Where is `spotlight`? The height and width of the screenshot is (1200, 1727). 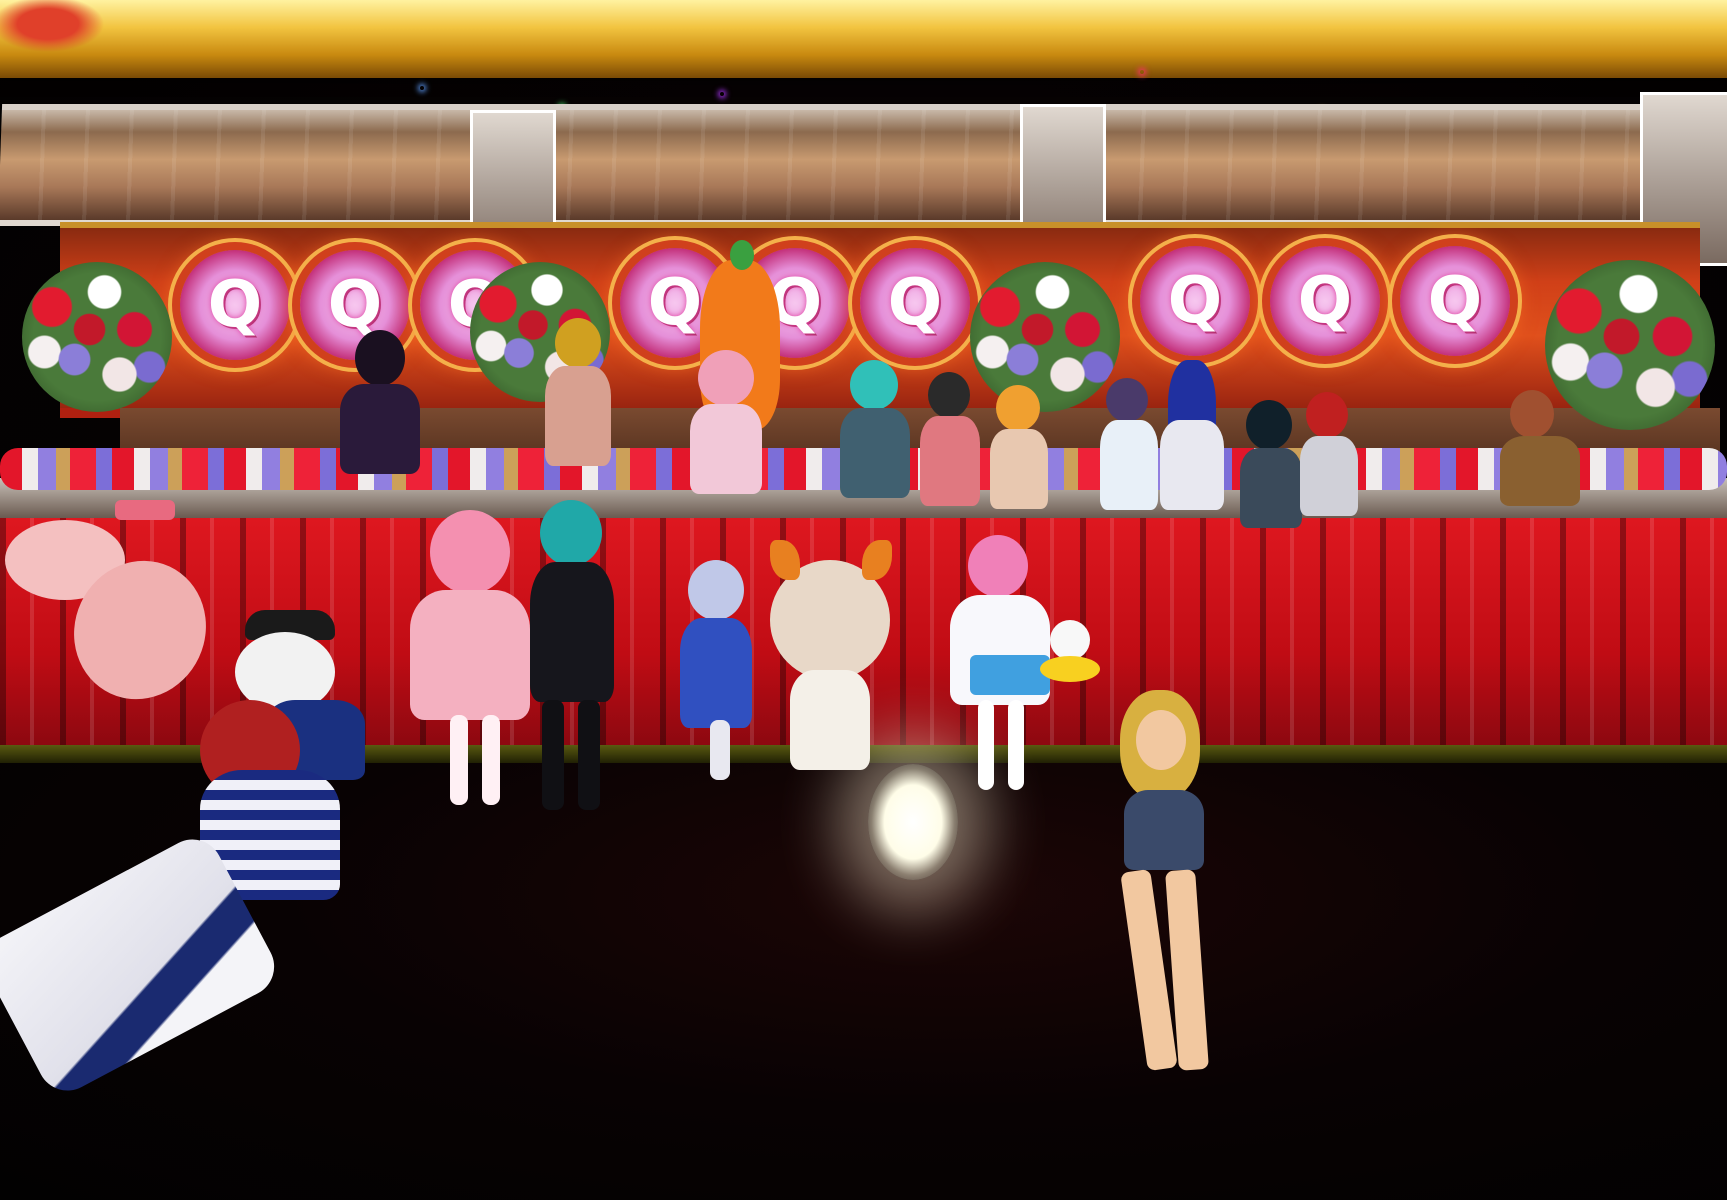
spotlight is located at coordinates (913, 822).